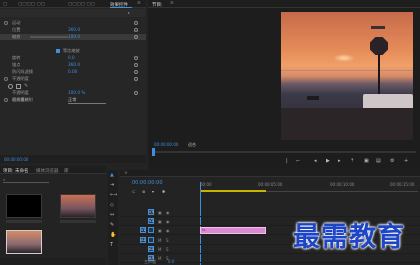  What do you see at coordinates (151, 212) in the screenshot?
I see `track-target-v3: V3` at bounding box center [151, 212].